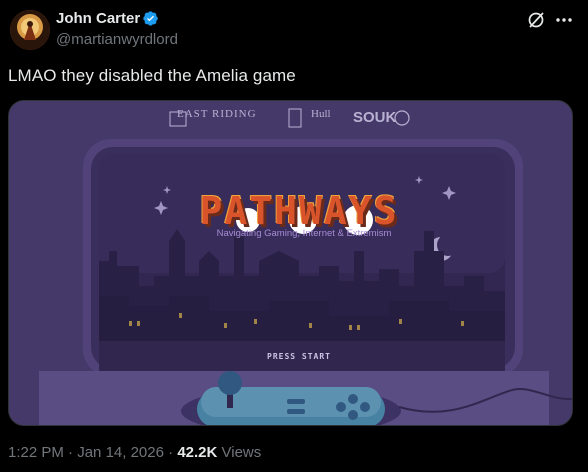 The image size is (588, 472). I want to click on hull-logo: Hull, so click(321, 114).